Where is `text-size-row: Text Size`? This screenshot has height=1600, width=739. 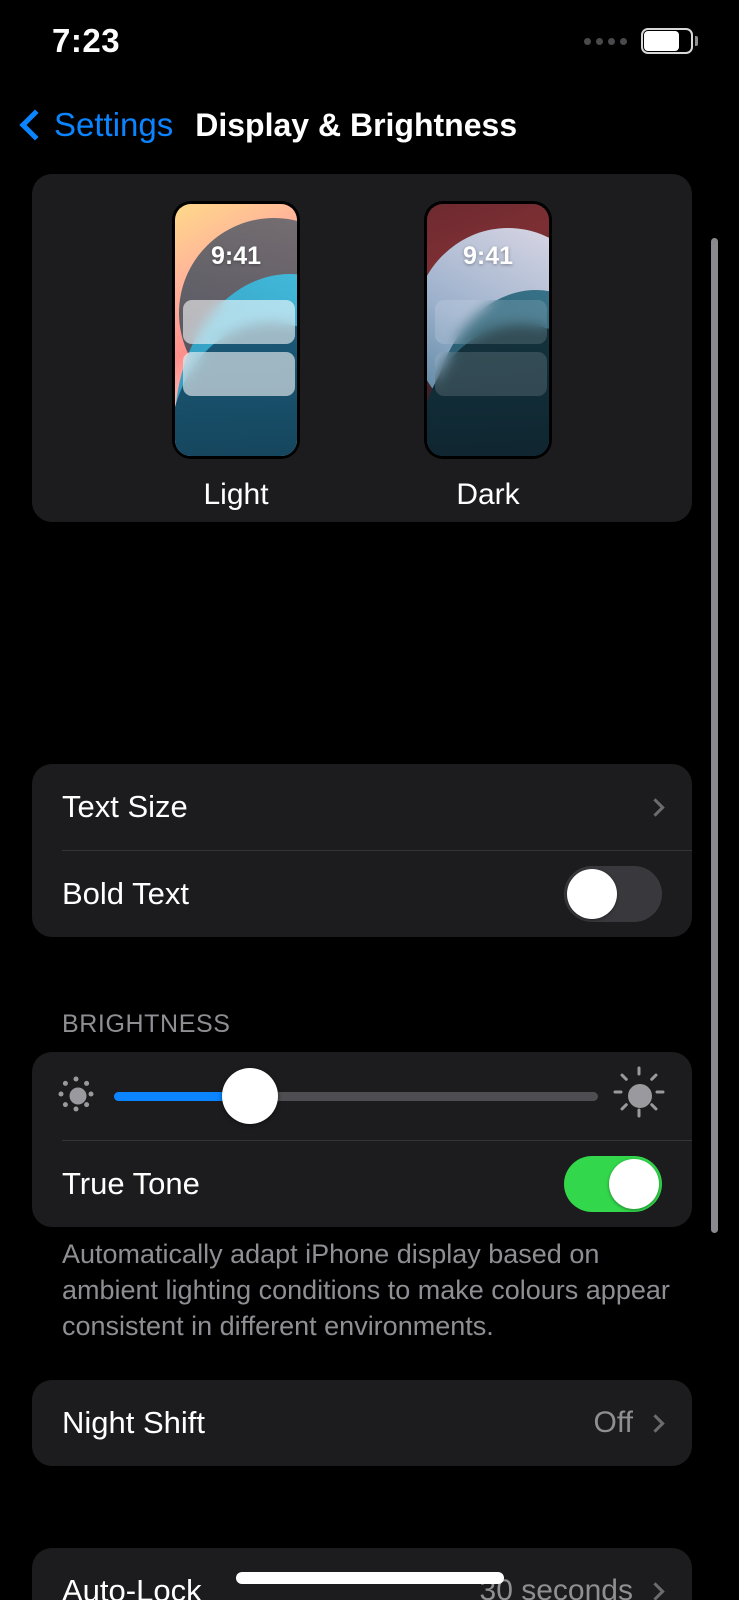 text-size-row: Text Size is located at coordinates (362, 807).